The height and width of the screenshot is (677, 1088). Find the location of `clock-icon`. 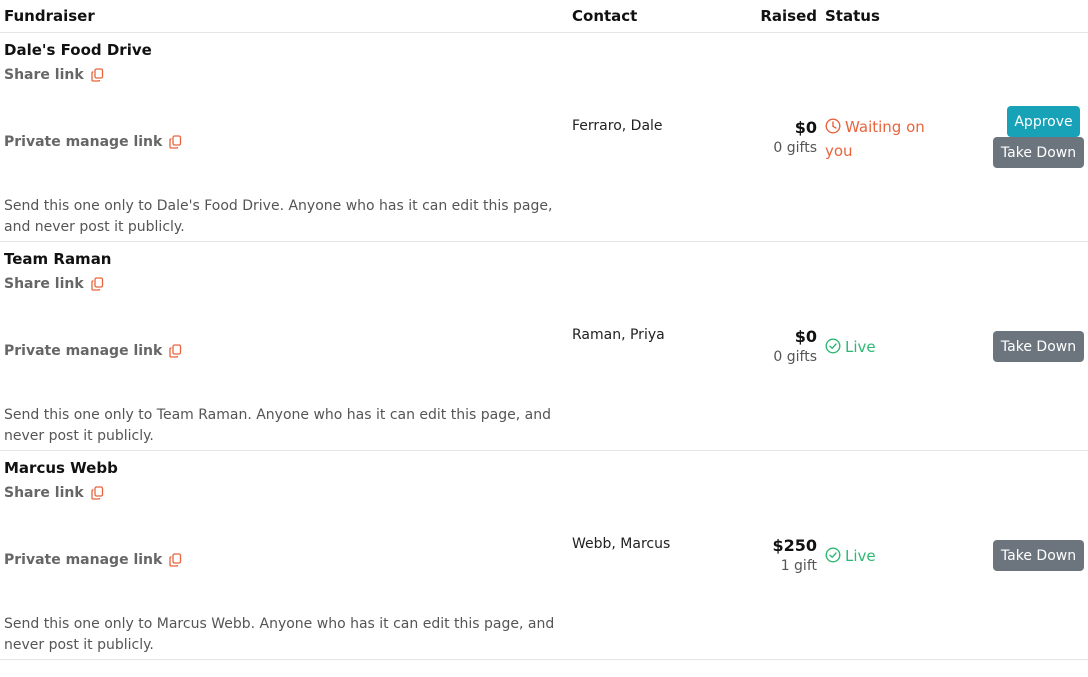

clock-icon is located at coordinates (833, 126).